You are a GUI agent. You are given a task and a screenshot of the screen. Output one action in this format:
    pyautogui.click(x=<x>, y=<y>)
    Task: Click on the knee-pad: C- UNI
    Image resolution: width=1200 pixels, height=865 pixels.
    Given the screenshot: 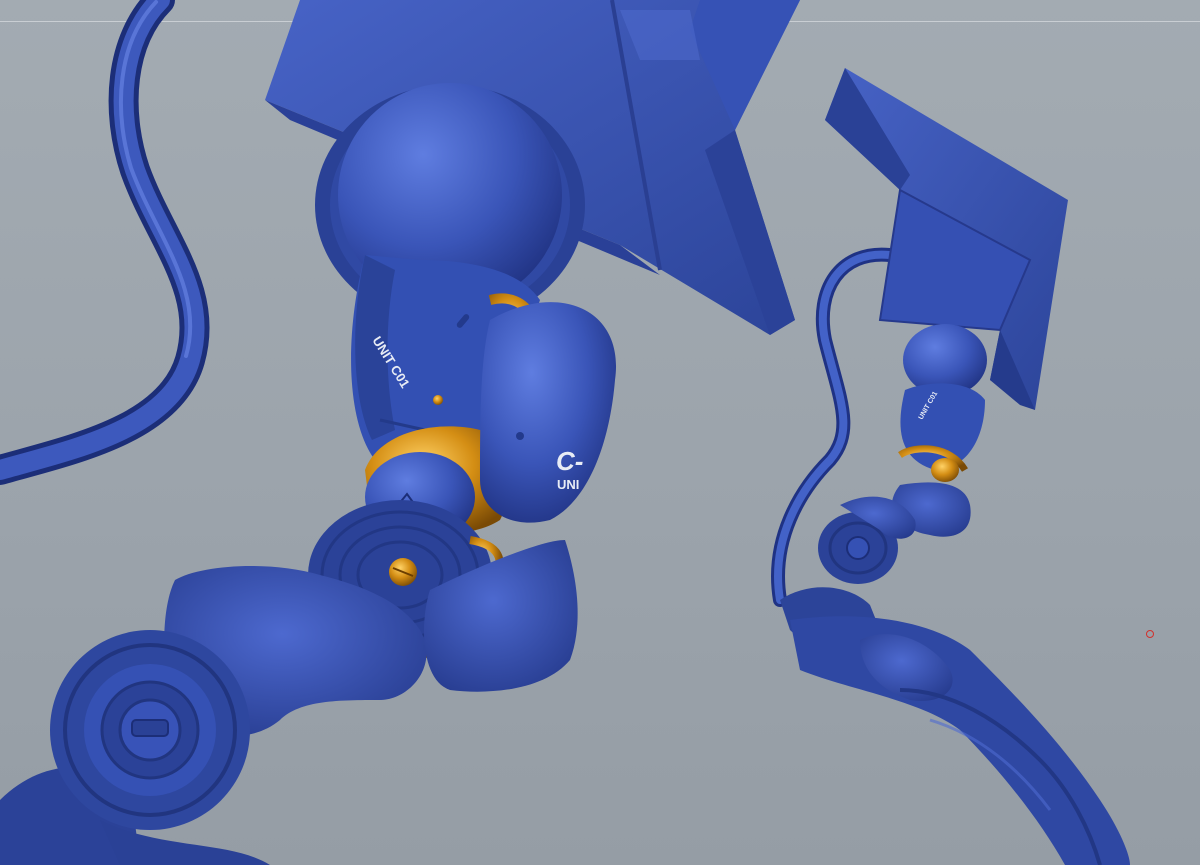 What is the action you would take?
    pyautogui.click(x=548, y=412)
    